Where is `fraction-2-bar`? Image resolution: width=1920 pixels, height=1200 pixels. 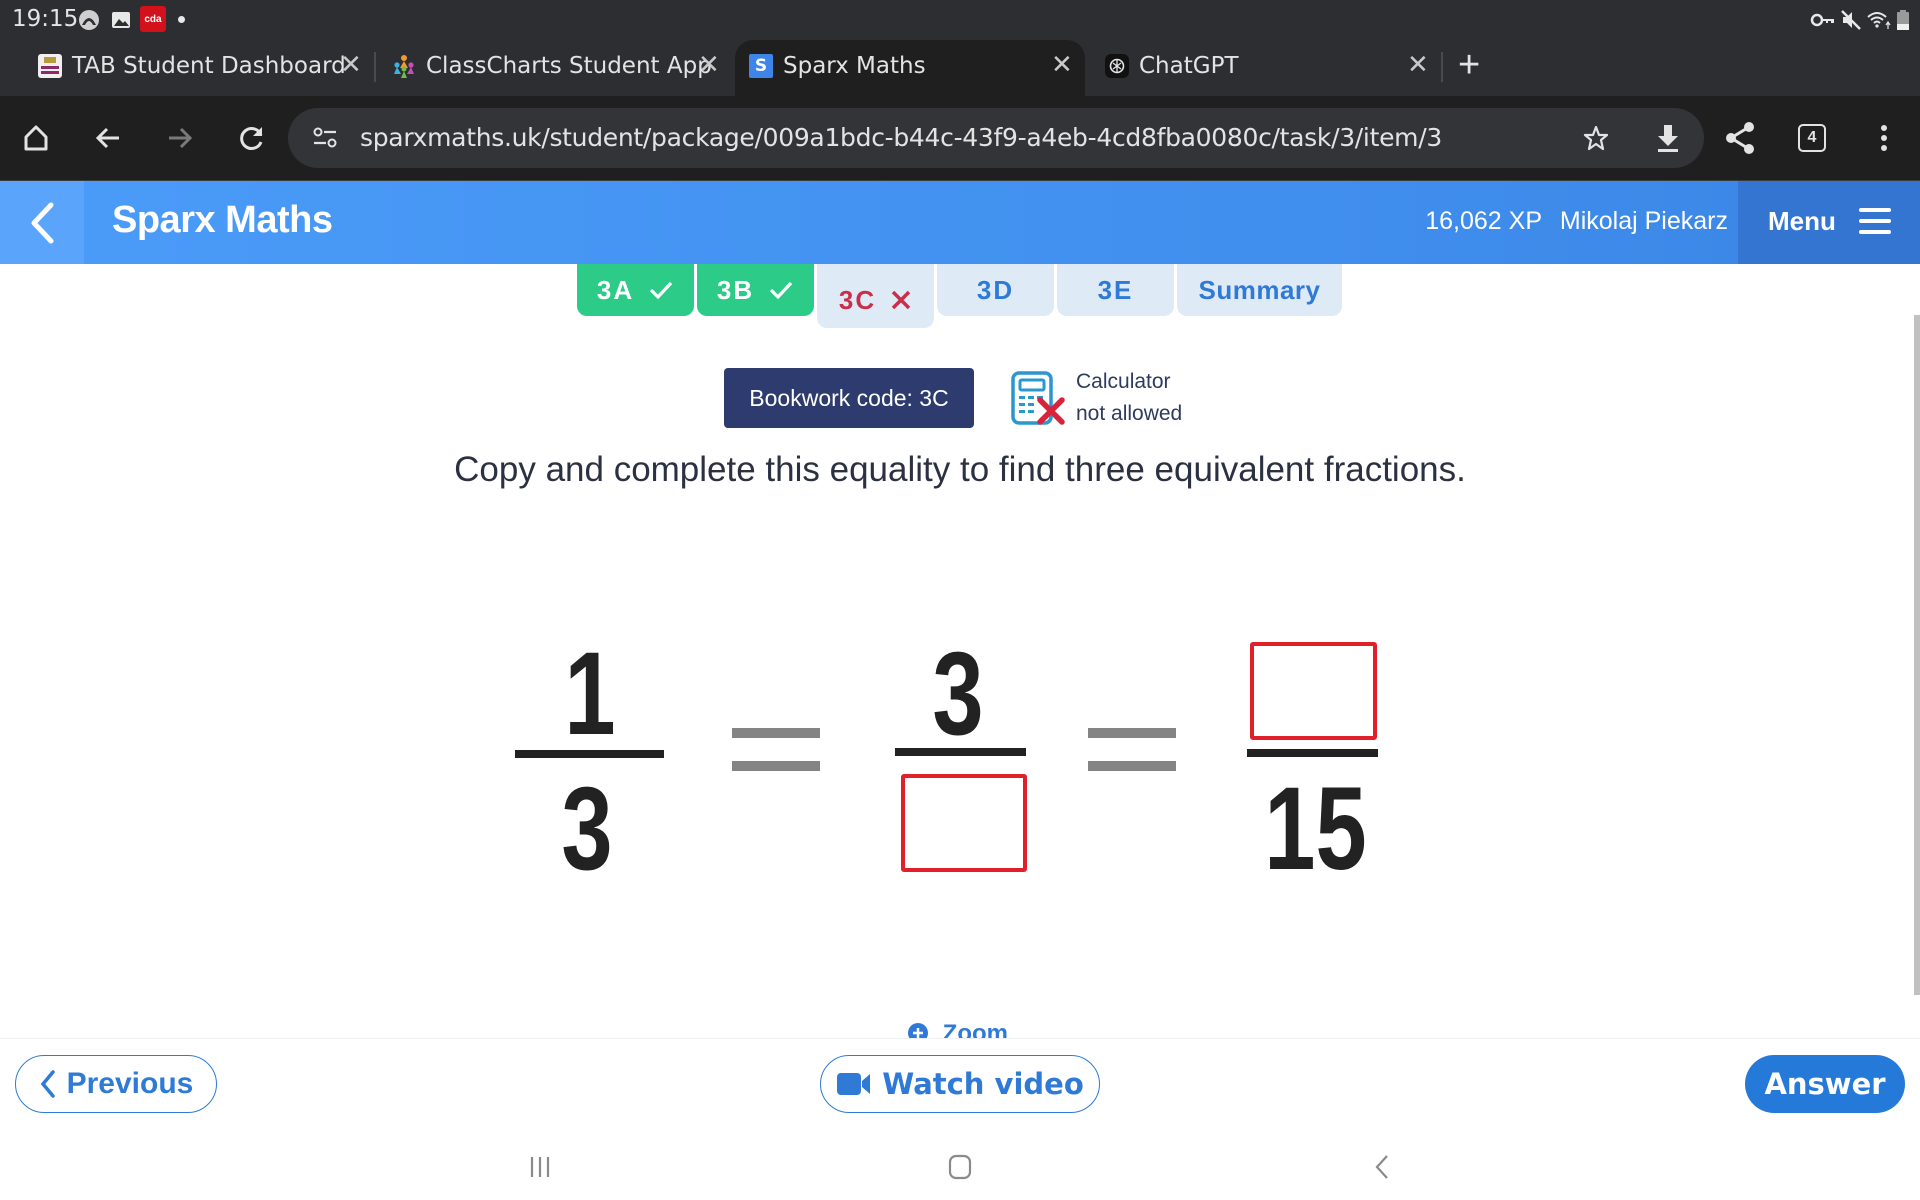
fraction-2-bar is located at coordinates (960, 752).